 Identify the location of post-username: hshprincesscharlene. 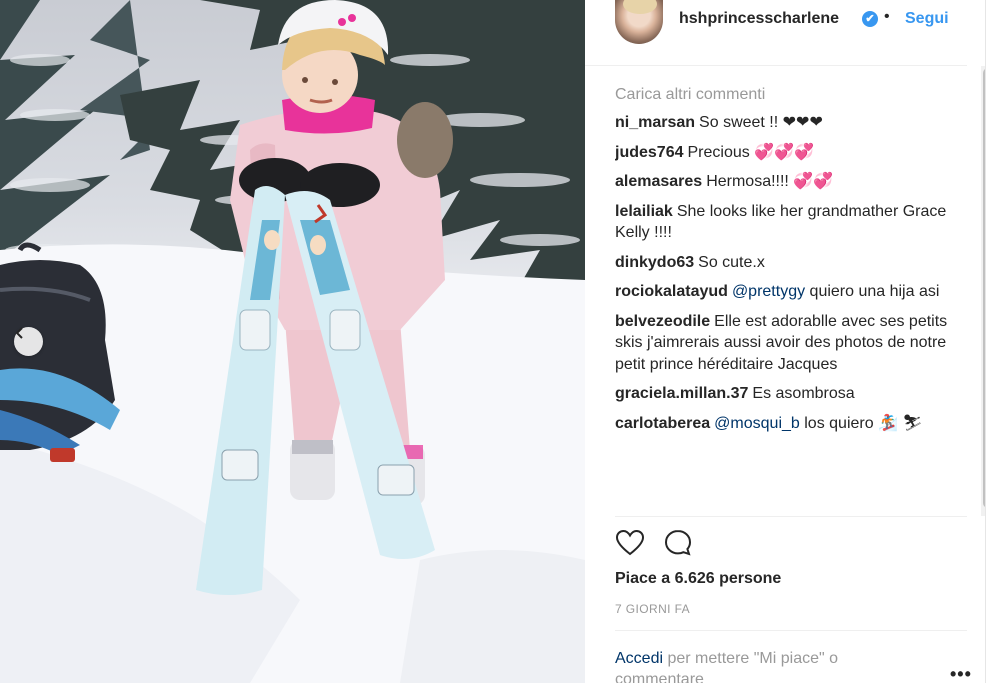
(759, 19).